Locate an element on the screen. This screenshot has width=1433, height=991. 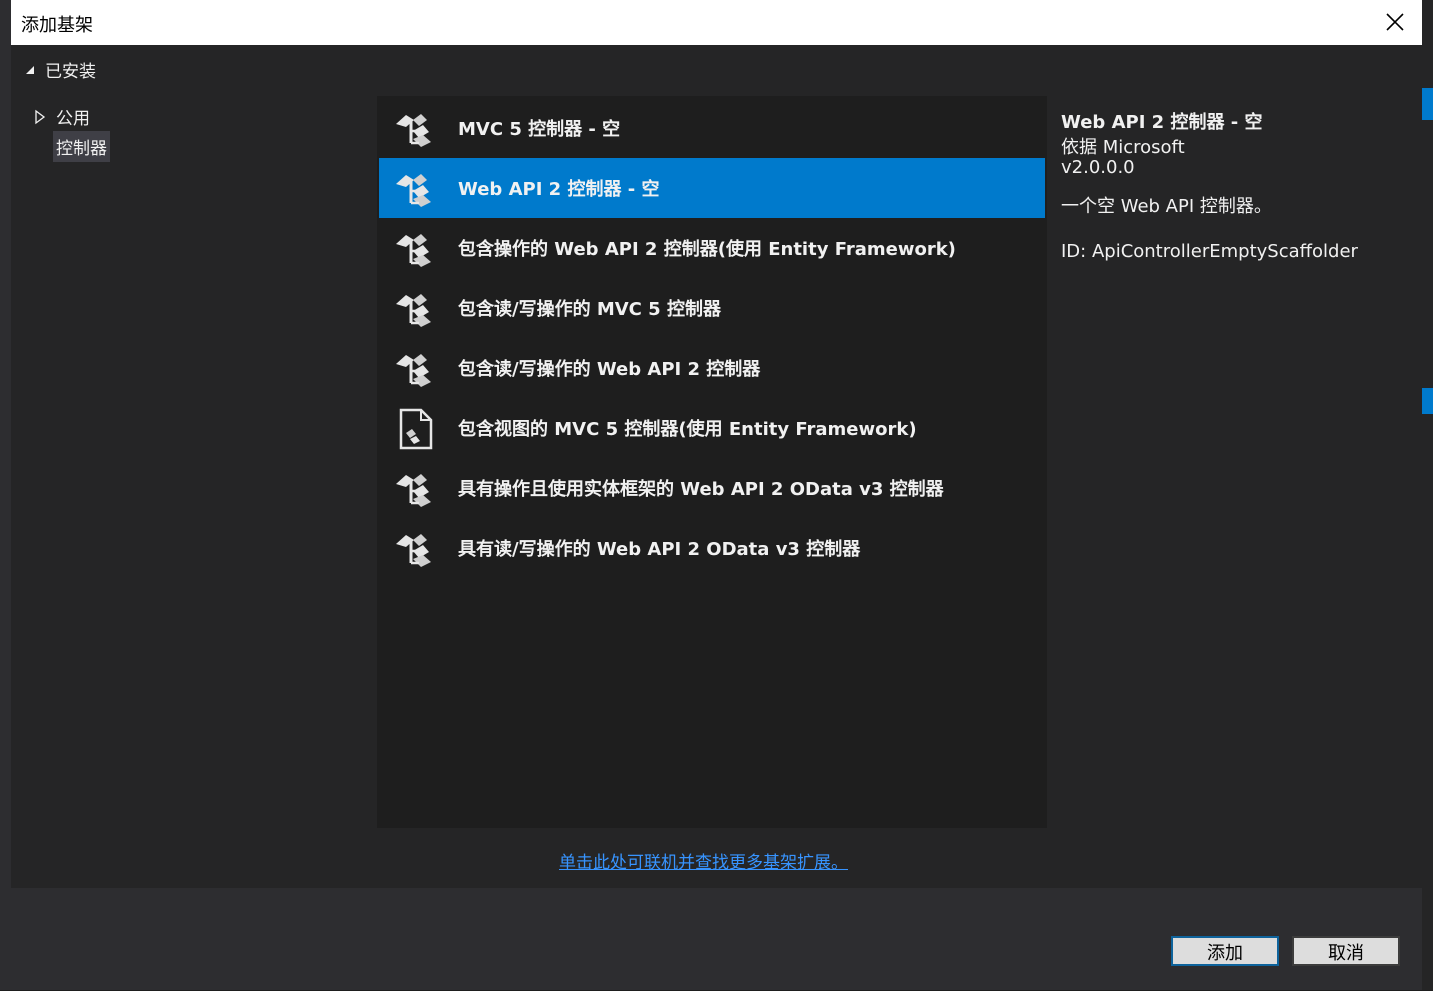
tree-item-common: 公用 is located at coordinates (61, 116).